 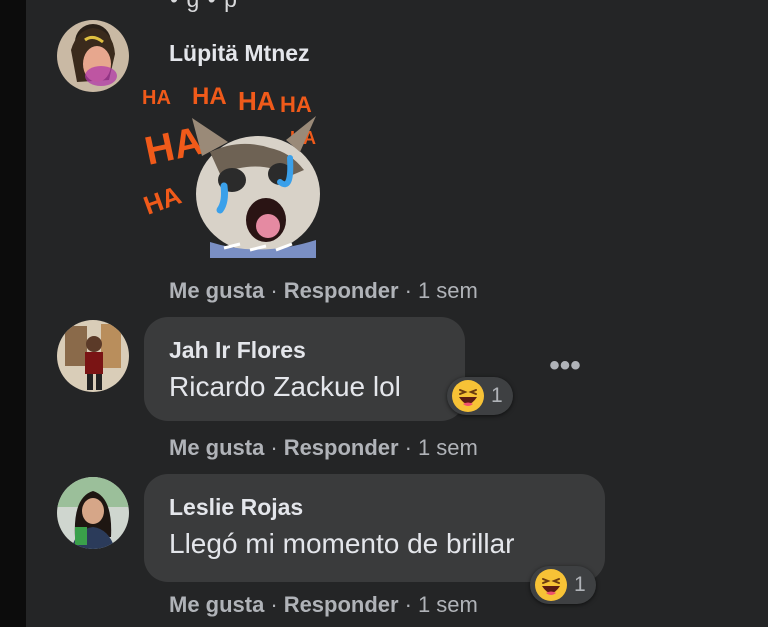 I want to click on comment-author: Leslie Rojas, so click(x=236, y=507).